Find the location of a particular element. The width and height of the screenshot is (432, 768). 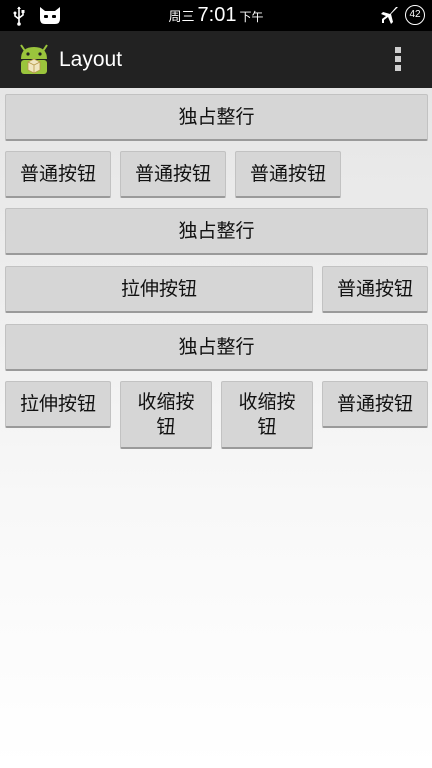

status-bar: 周三 7:01 下午 42 is located at coordinates (216, 15).